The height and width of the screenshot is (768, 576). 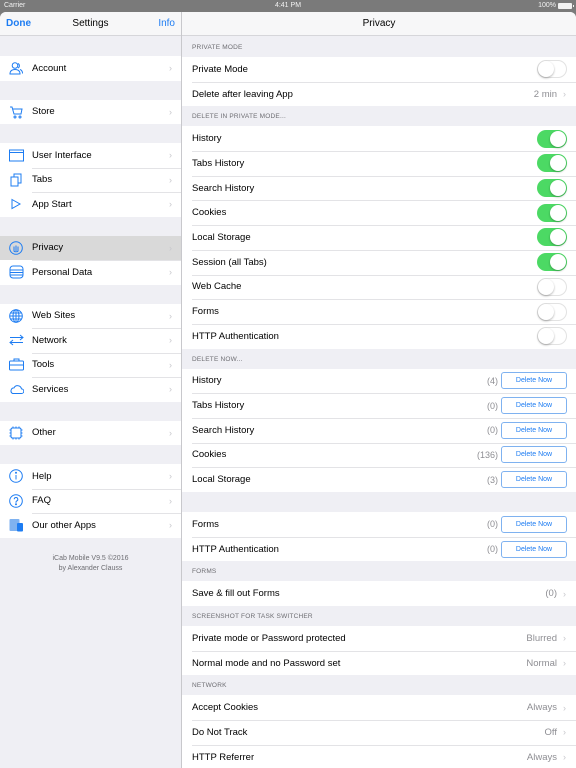 What do you see at coordinates (379, 708) in the screenshot?
I see `network-row-accept-cookies: Accept Cookies Always ›` at bounding box center [379, 708].